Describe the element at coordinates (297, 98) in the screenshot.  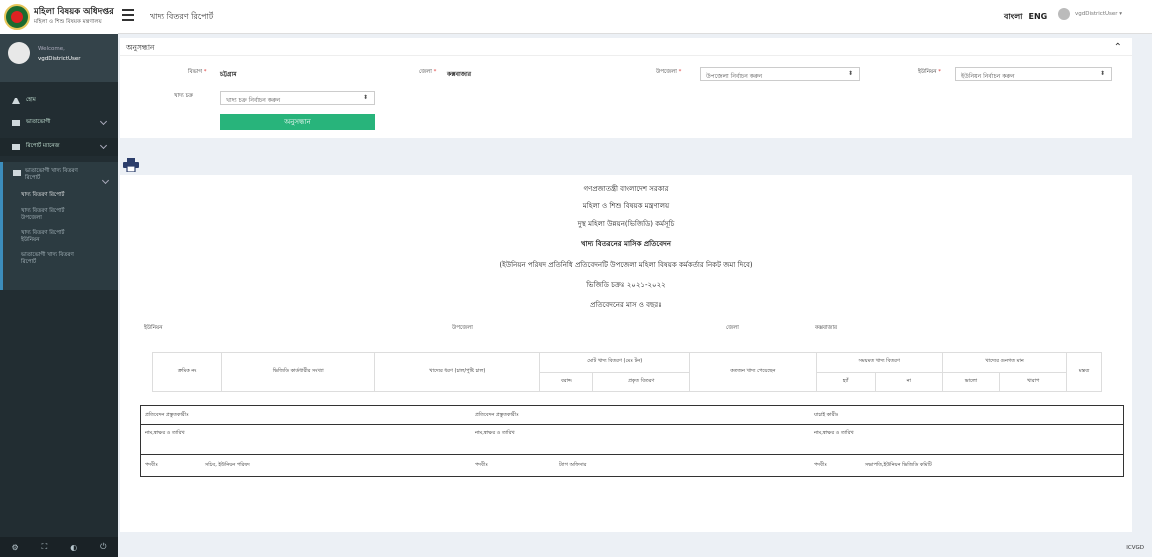
I see `cycle-select: খাদ্য চক্র নির্বাচন করুন ⬍` at that location.